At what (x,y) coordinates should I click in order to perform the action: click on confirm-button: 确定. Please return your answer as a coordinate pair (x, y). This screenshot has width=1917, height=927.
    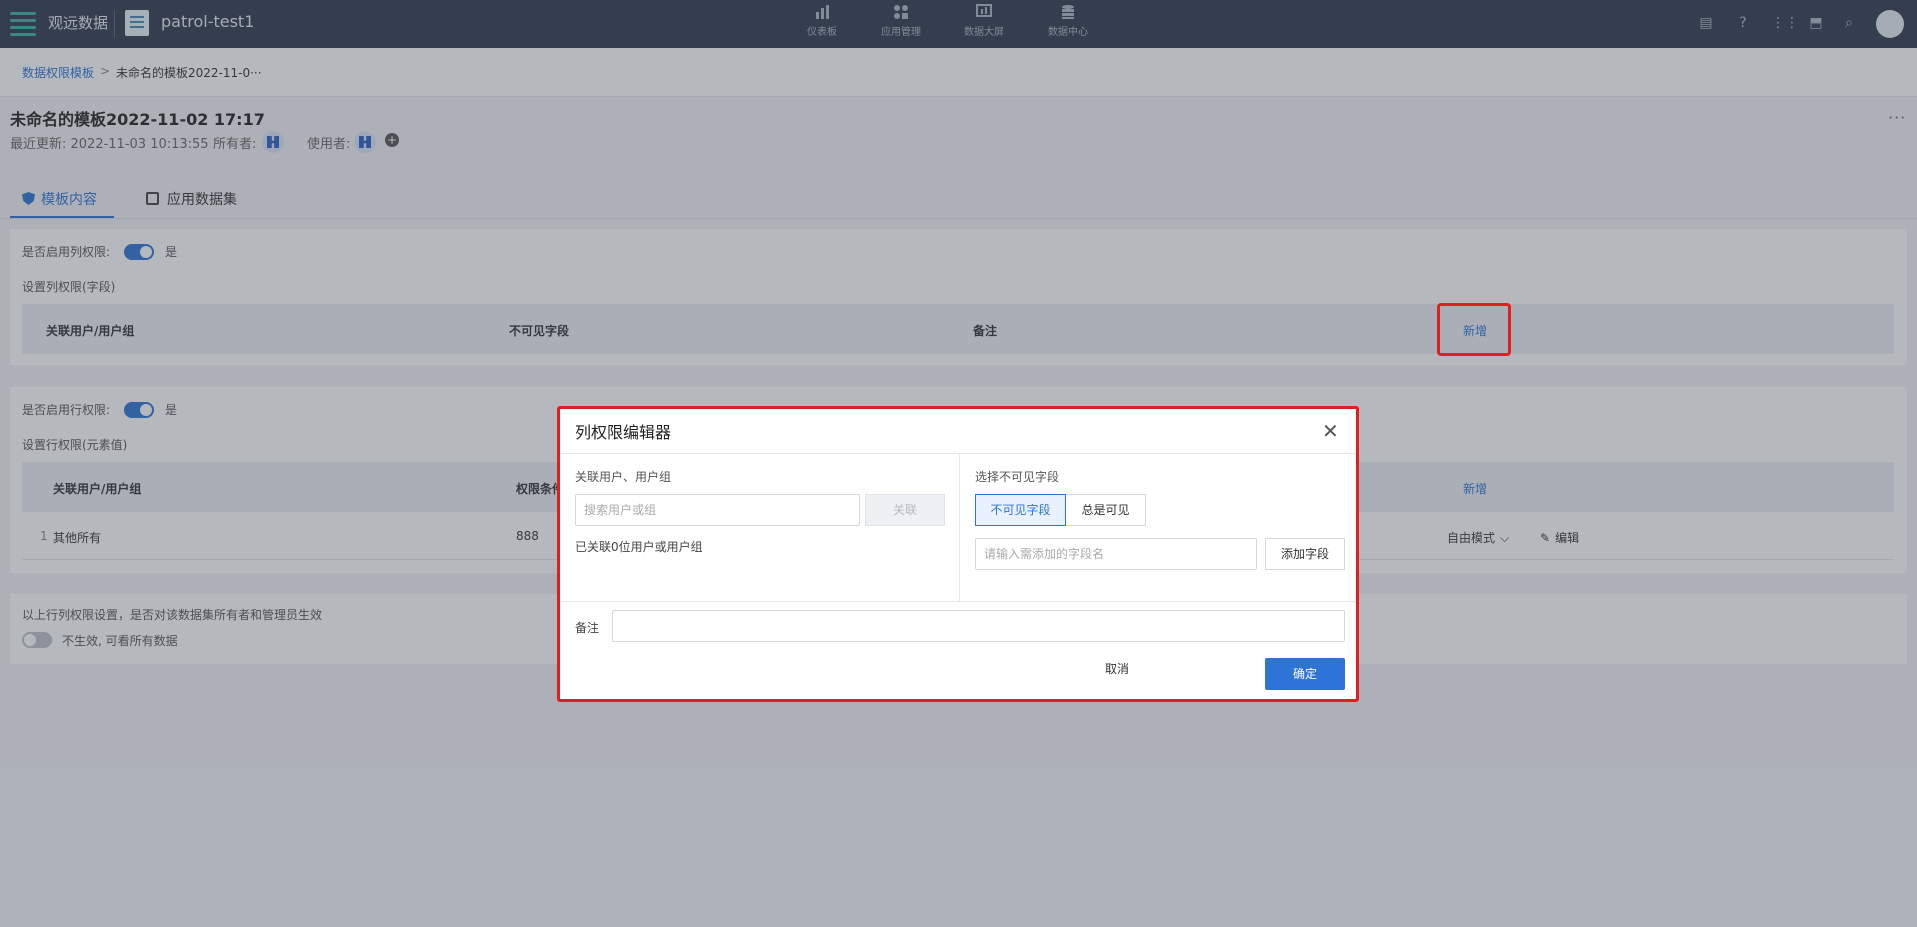
    Looking at the image, I should click on (1305, 674).